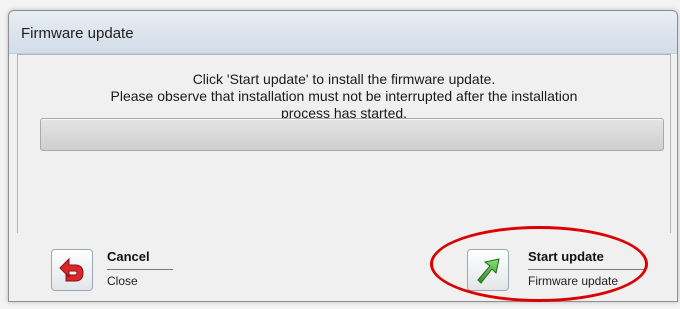 This screenshot has height=309, width=680. I want to click on start-update-button: Start update Firmware update, so click(557, 270).